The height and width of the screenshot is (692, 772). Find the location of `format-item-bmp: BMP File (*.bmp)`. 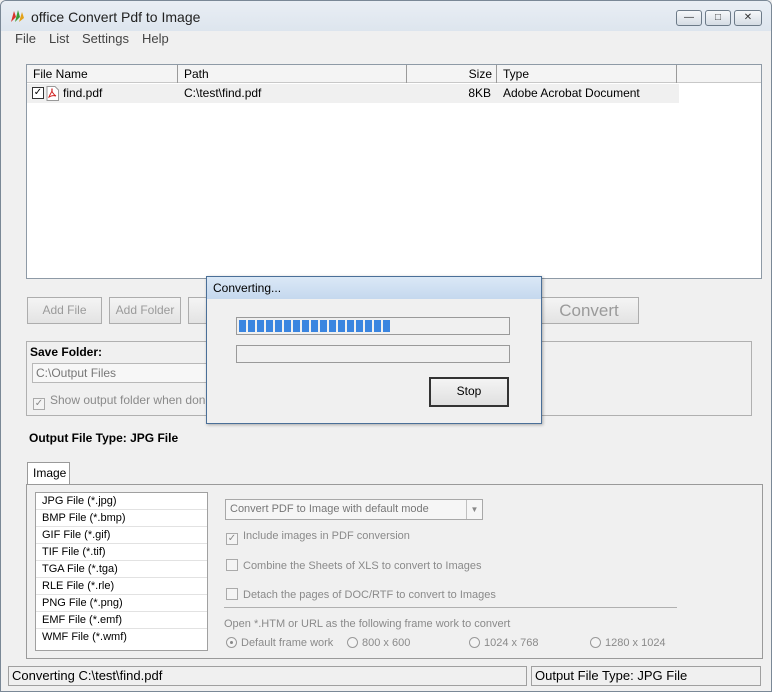

format-item-bmp: BMP File (*.bmp) is located at coordinates (121, 518).